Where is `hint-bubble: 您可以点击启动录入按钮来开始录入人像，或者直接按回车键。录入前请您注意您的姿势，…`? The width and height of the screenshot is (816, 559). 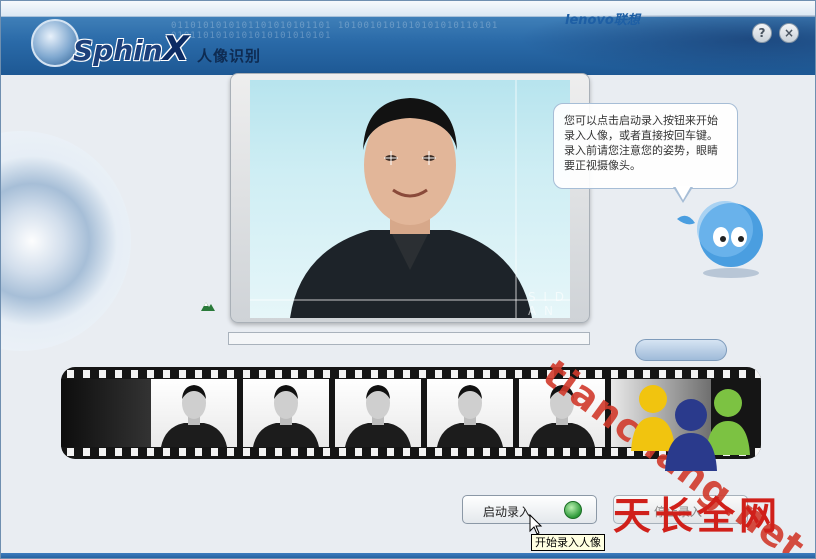
hint-bubble: 您可以点击启动录入按钮来开始录入人像，或者直接按回车键。录入前请您注意您的姿势，… is located at coordinates (645, 146).